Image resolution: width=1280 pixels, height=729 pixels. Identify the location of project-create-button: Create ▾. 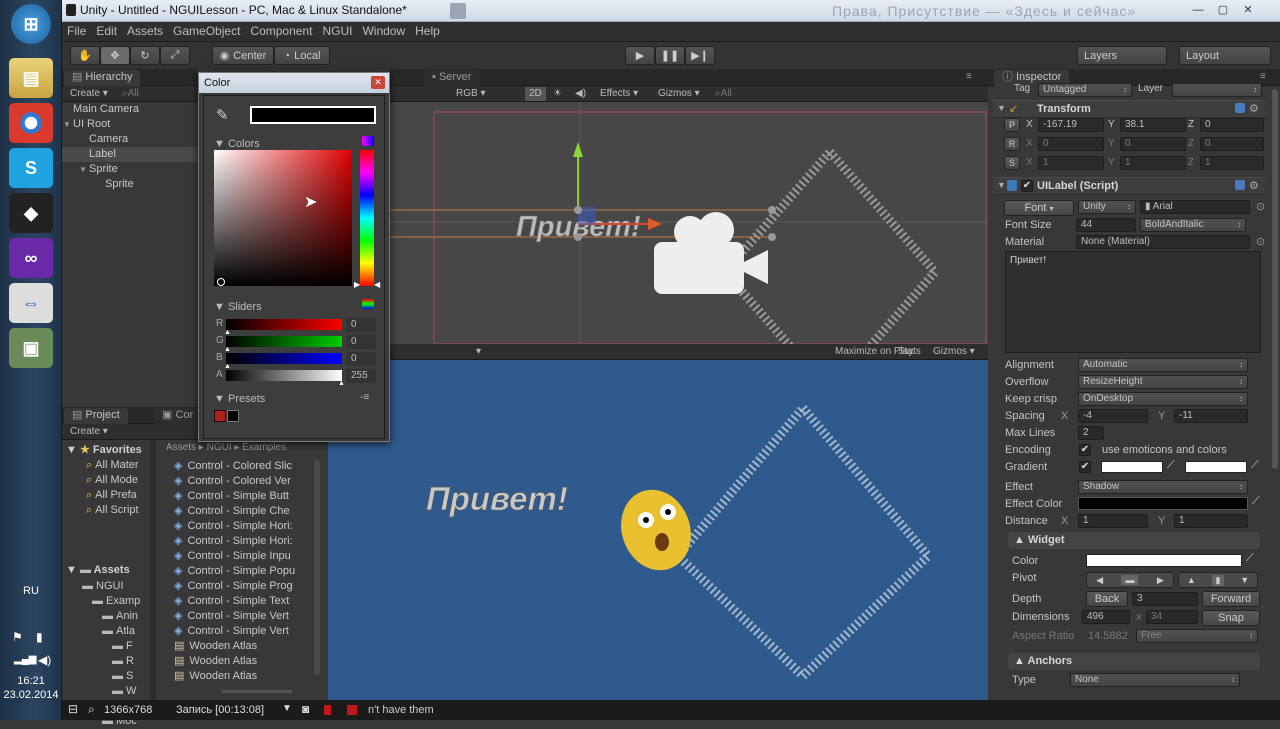
(89, 432).